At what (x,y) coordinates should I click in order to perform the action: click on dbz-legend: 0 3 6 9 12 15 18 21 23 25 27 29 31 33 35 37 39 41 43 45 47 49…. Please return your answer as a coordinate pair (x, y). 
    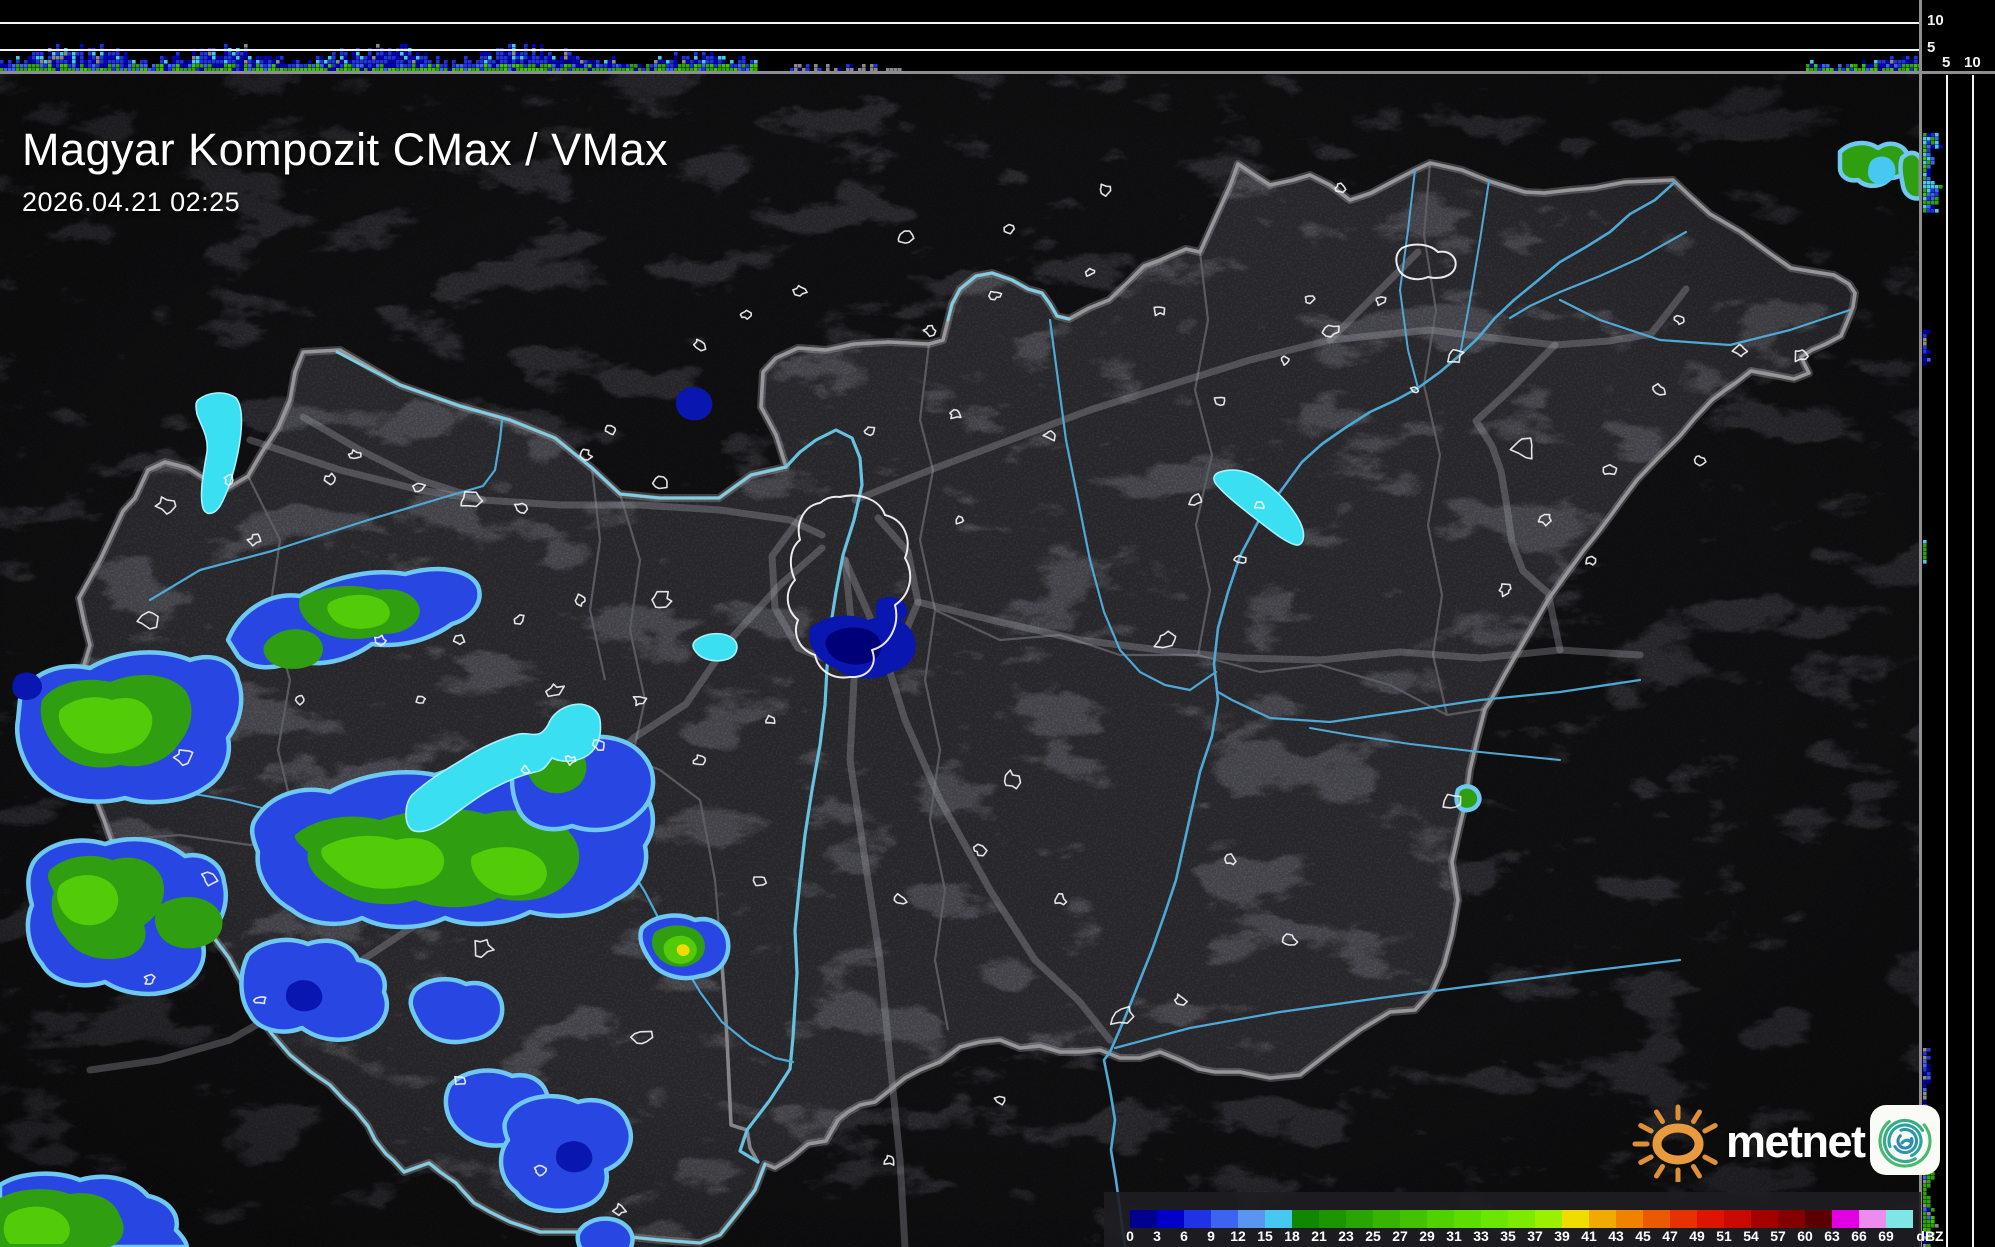
    Looking at the image, I should click on (1524, 1219).